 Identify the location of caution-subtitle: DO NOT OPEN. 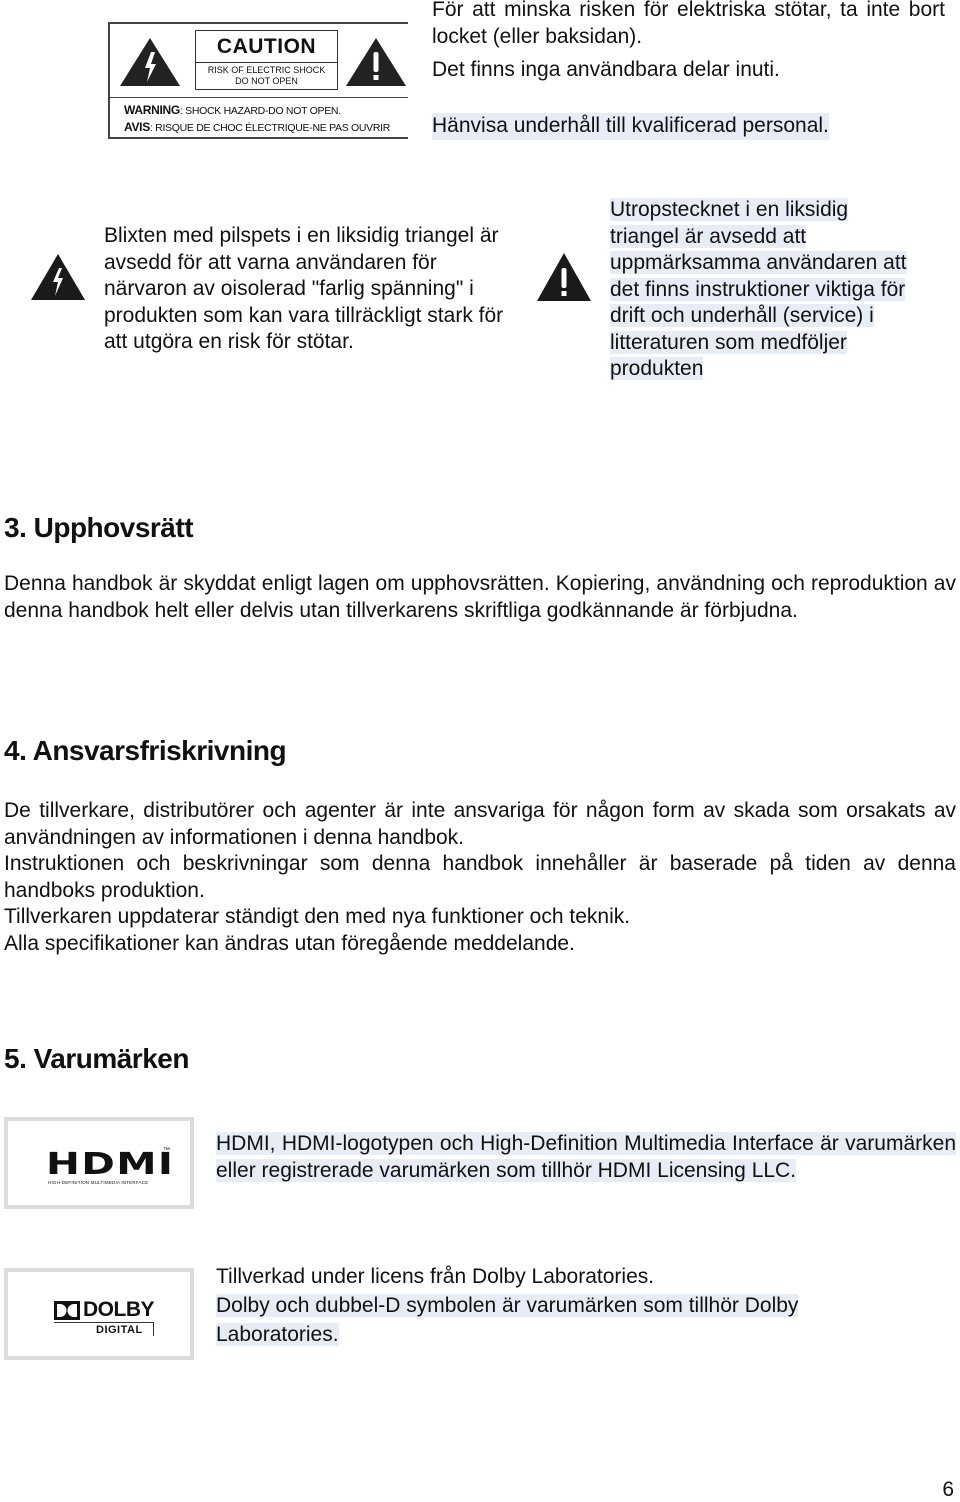
(266, 81).